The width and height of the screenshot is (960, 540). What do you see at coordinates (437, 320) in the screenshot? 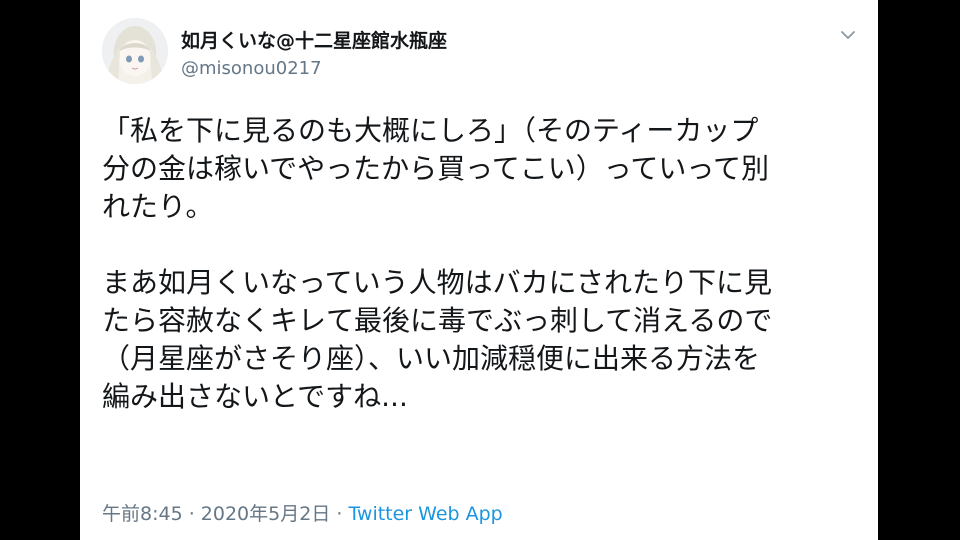
I see `tweet-text-line: たら容赦なくキレて最後に毒でぶっ刺して消えるので` at bounding box center [437, 320].